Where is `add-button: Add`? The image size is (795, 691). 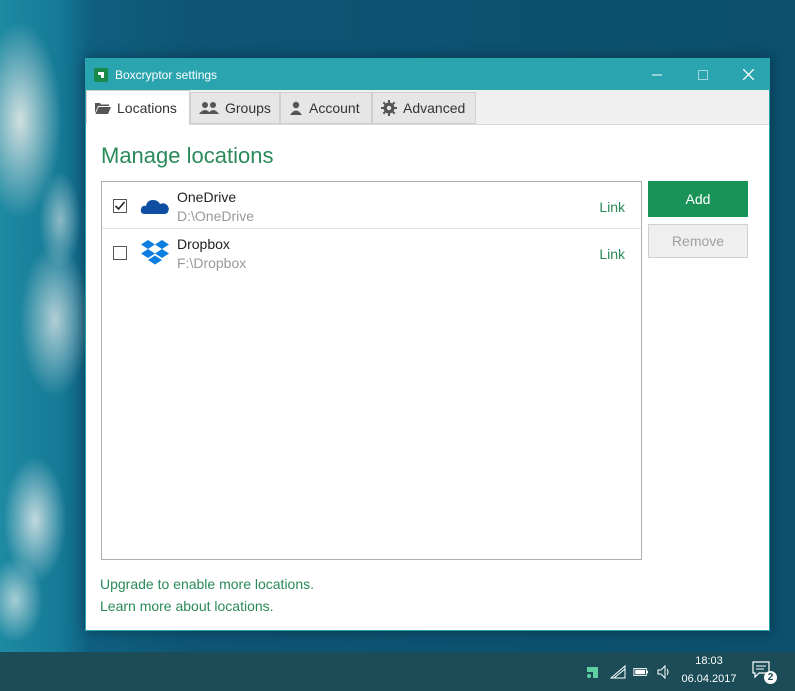
add-button: Add is located at coordinates (698, 199).